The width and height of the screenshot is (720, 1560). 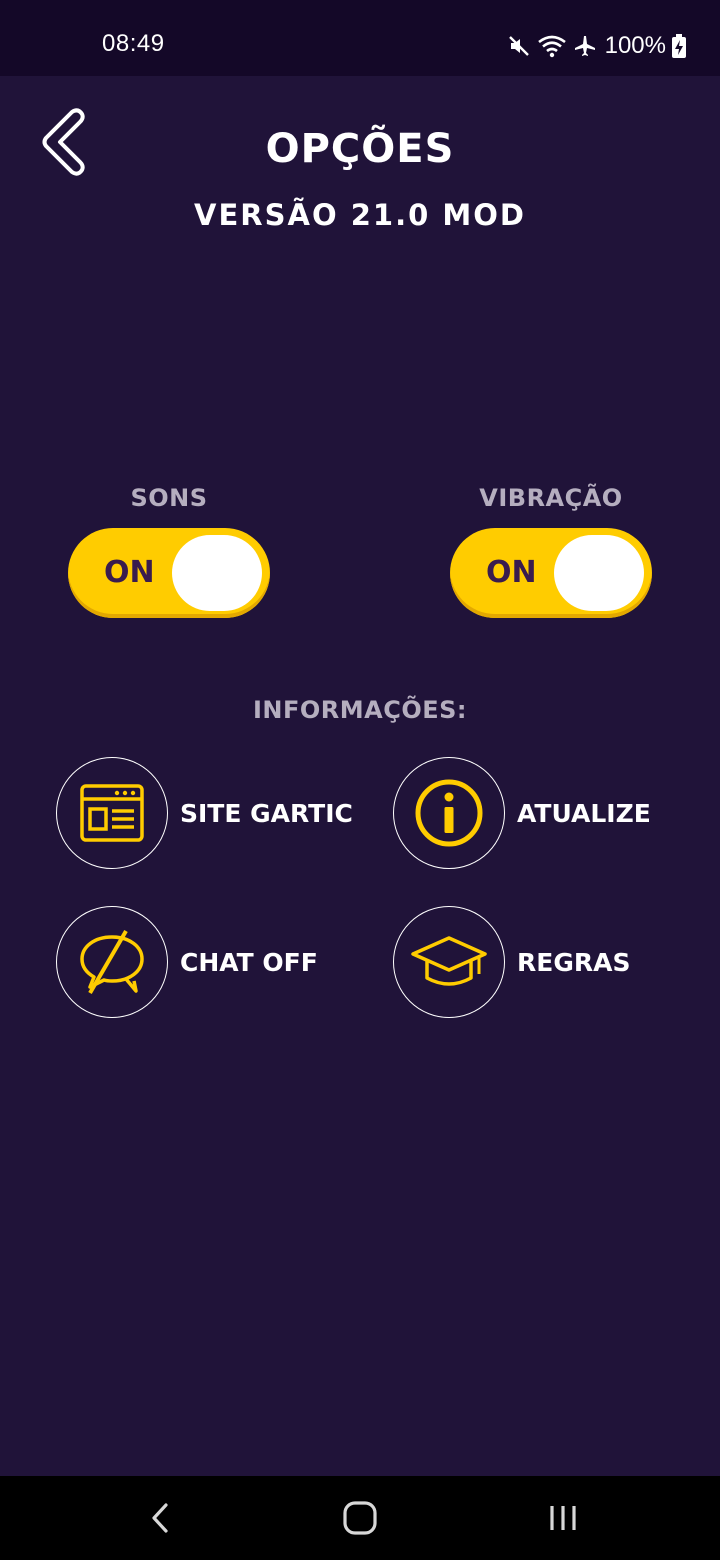 I want to click on info-icon, so click(x=449, y=813).